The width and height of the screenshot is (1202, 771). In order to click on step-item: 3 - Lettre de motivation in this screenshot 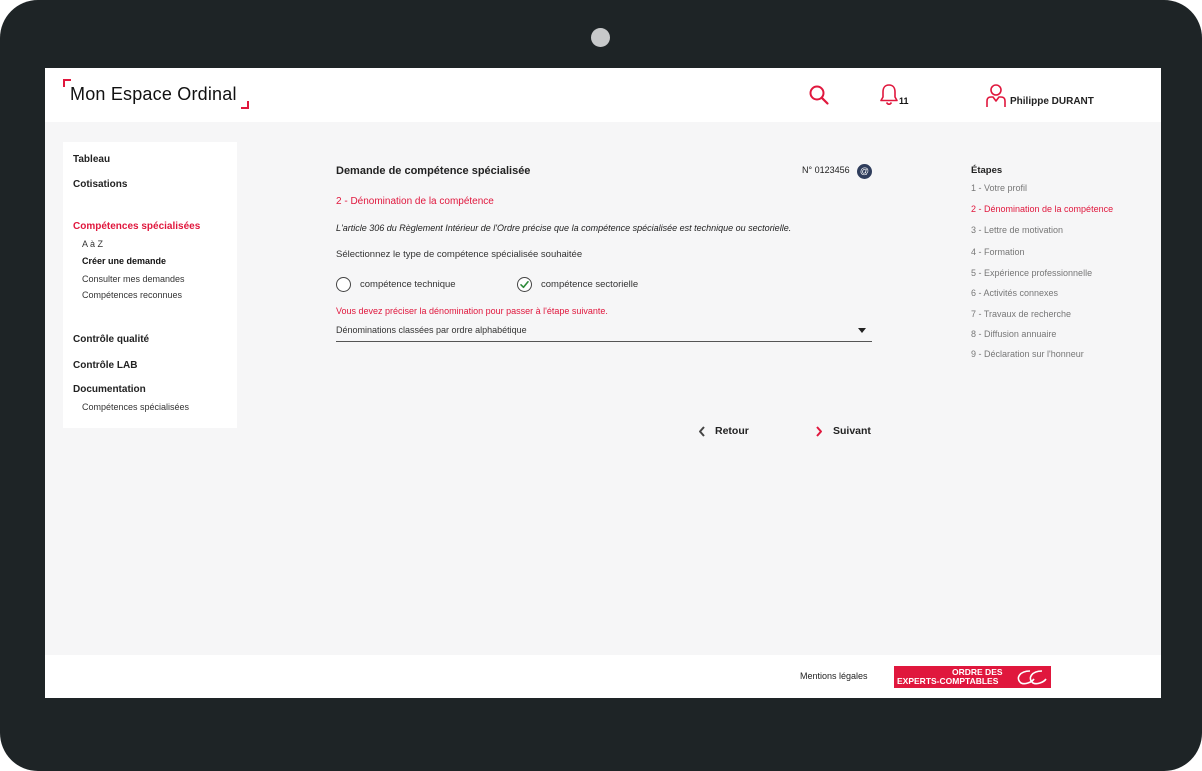, I will do `click(1017, 230)`.